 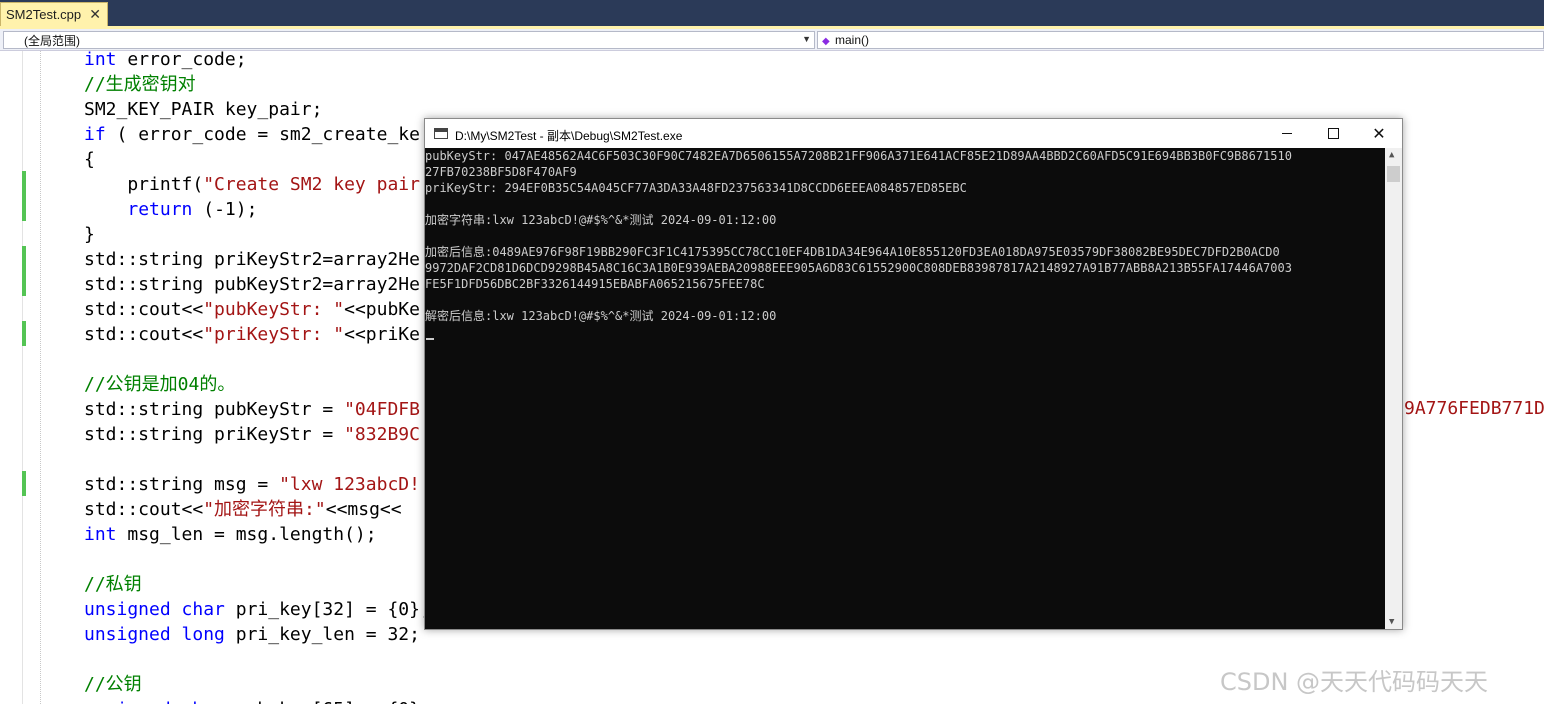 What do you see at coordinates (214, 409) in the screenshot?
I see `code-token: std::string pubKeyStr =` at bounding box center [214, 409].